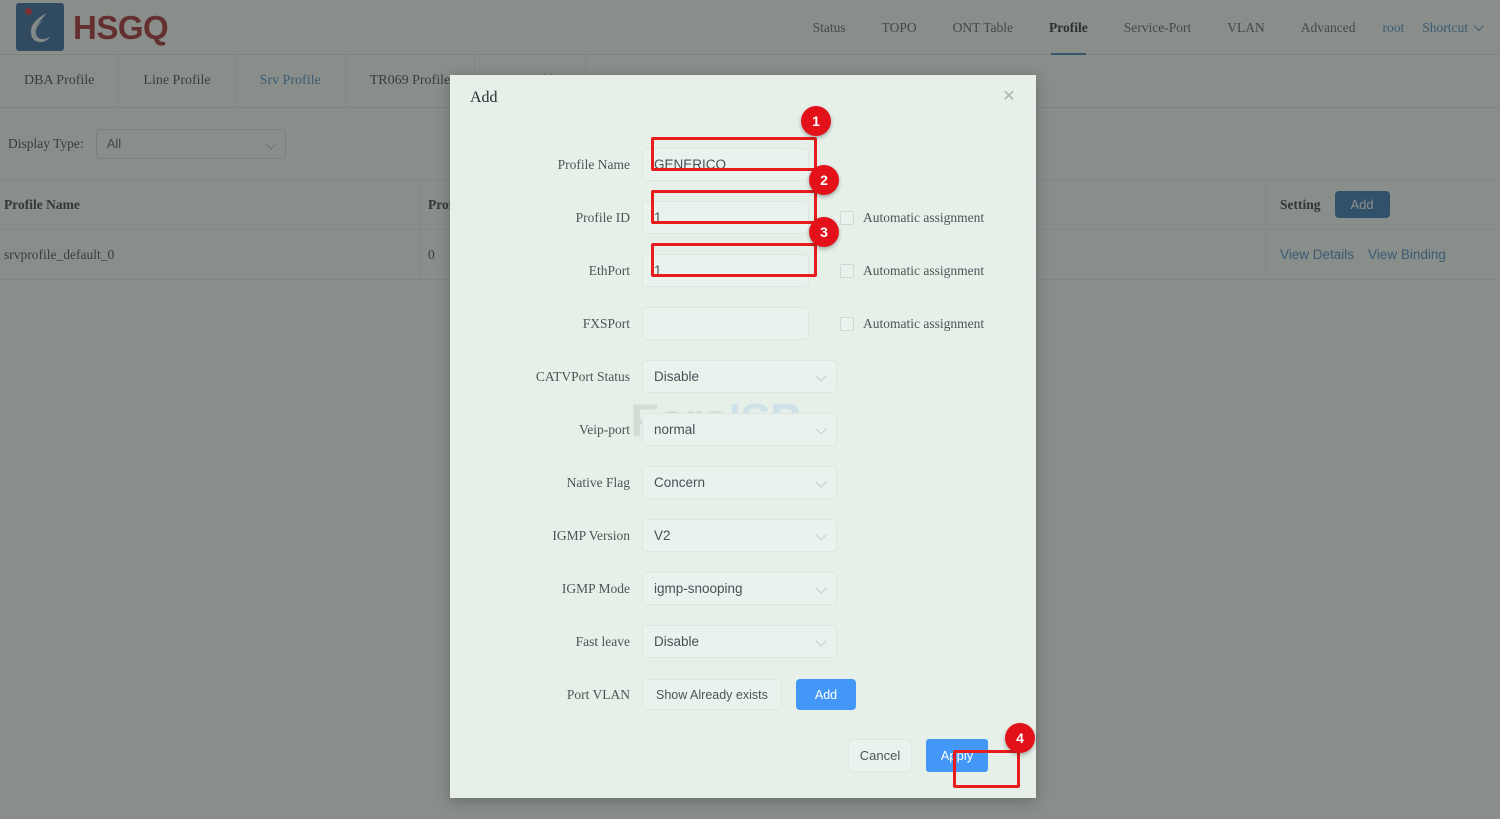 This screenshot has height=819, width=1500. What do you see at coordinates (826, 694) in the screenshot?
I see `port-vlan-add-button: Add` at bounding box center [826, 694].